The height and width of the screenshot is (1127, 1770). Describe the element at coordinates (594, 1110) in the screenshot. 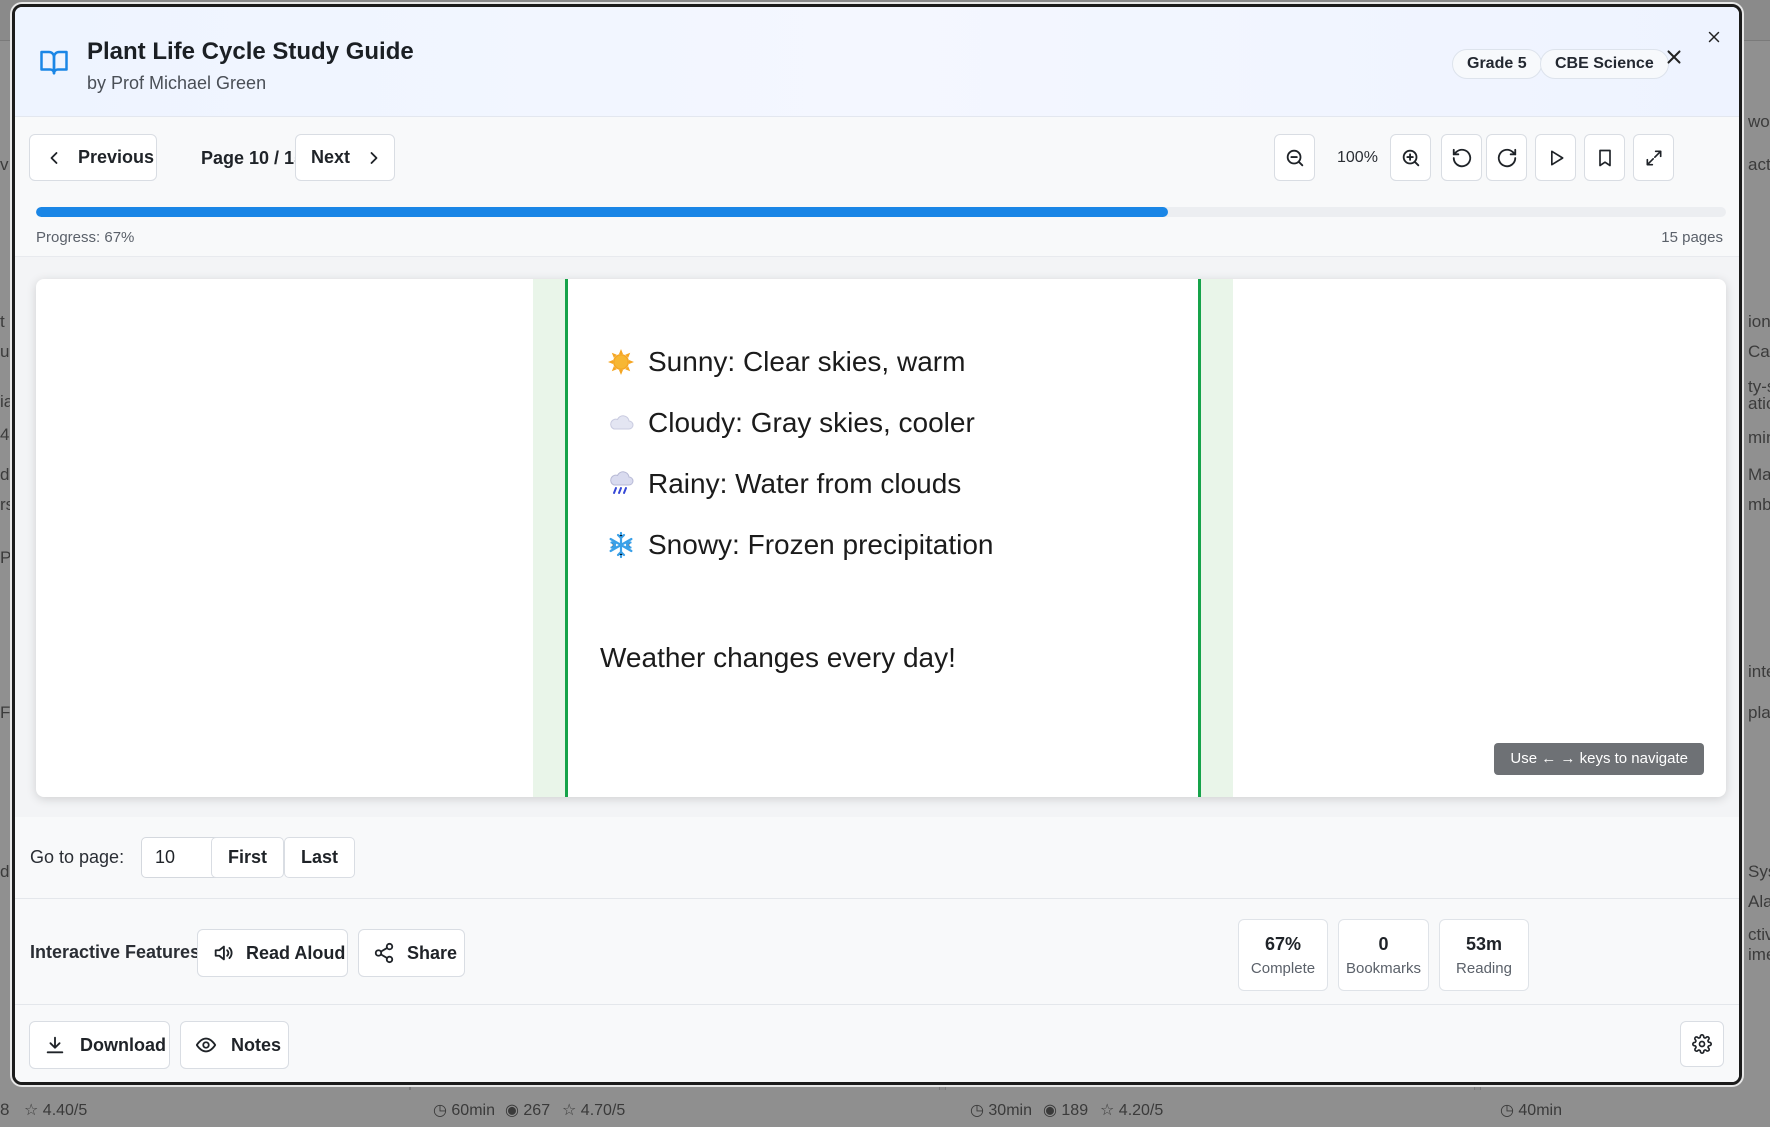

I see `background-meta: ☆ 4.70/5` at that location.